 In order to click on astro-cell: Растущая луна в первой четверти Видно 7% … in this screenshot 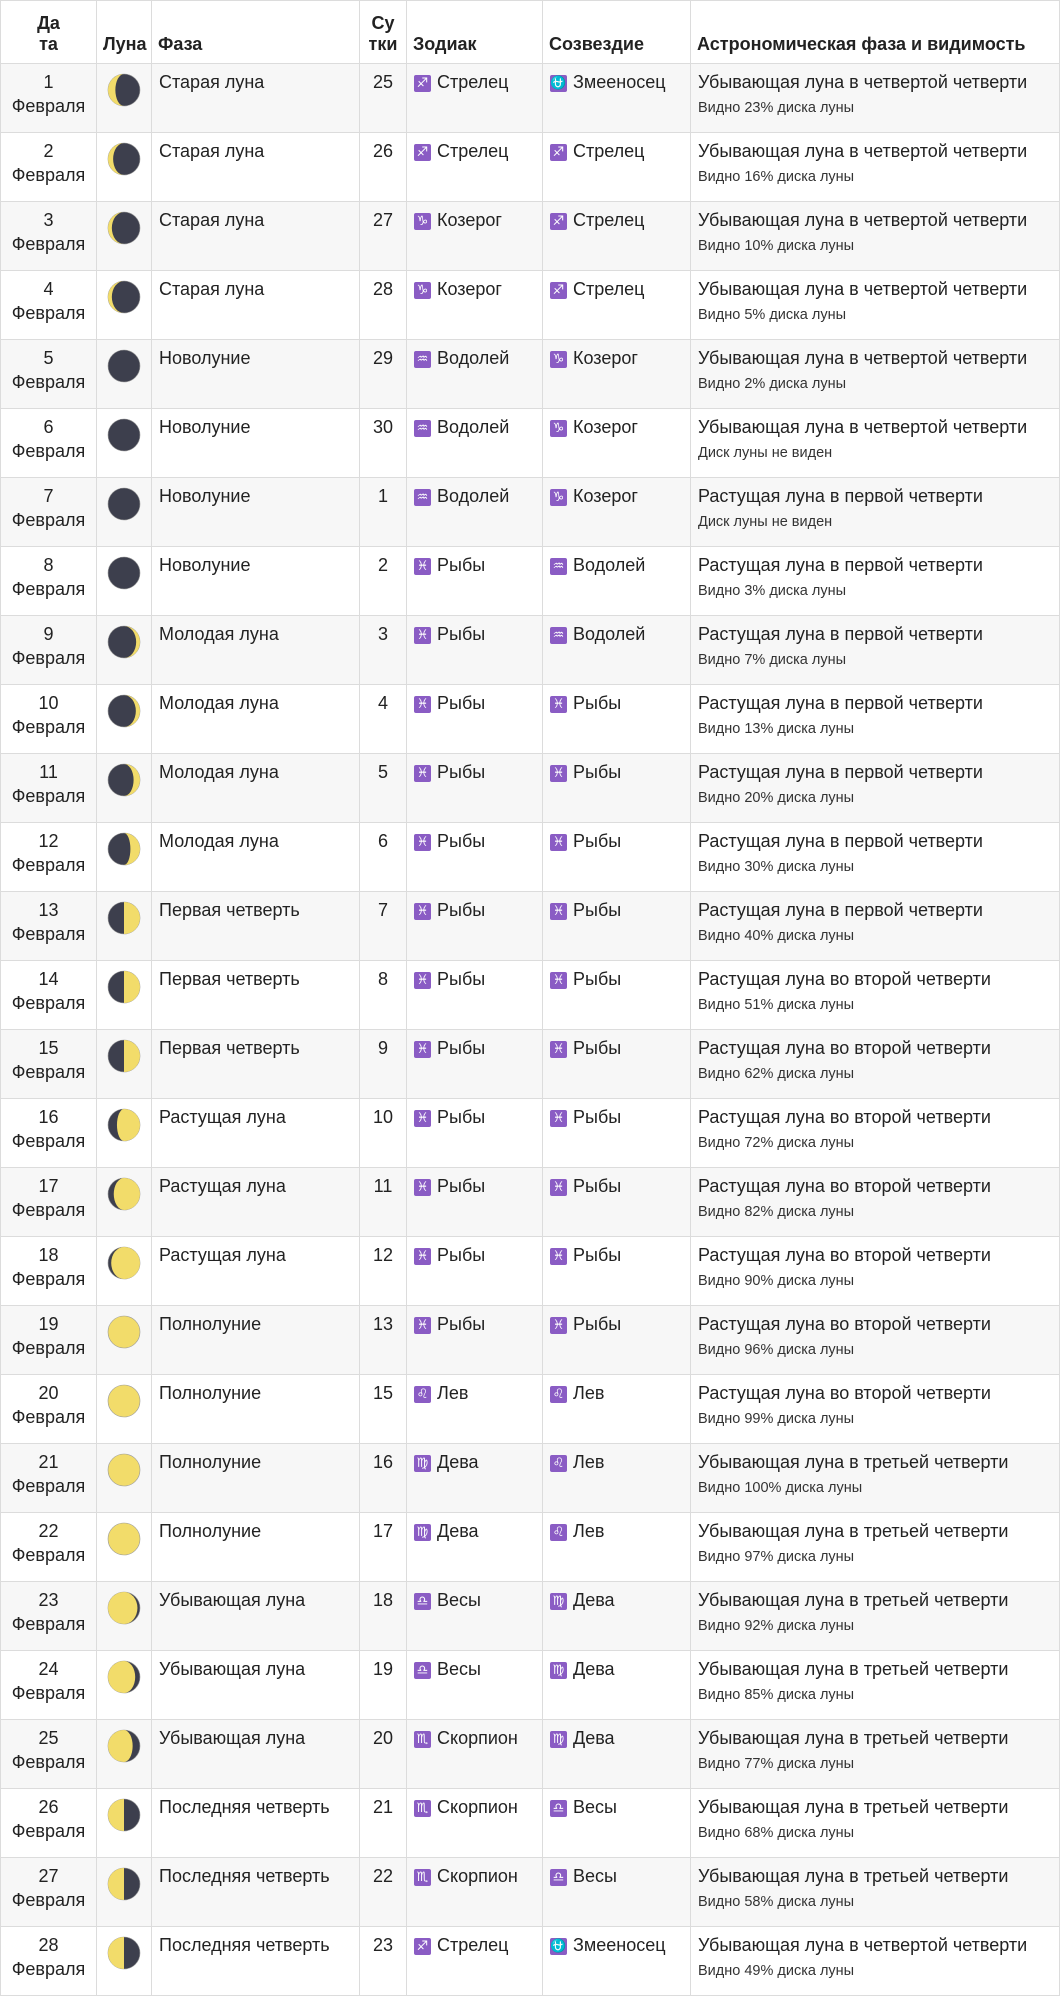, I will do `click(875, 650)`.